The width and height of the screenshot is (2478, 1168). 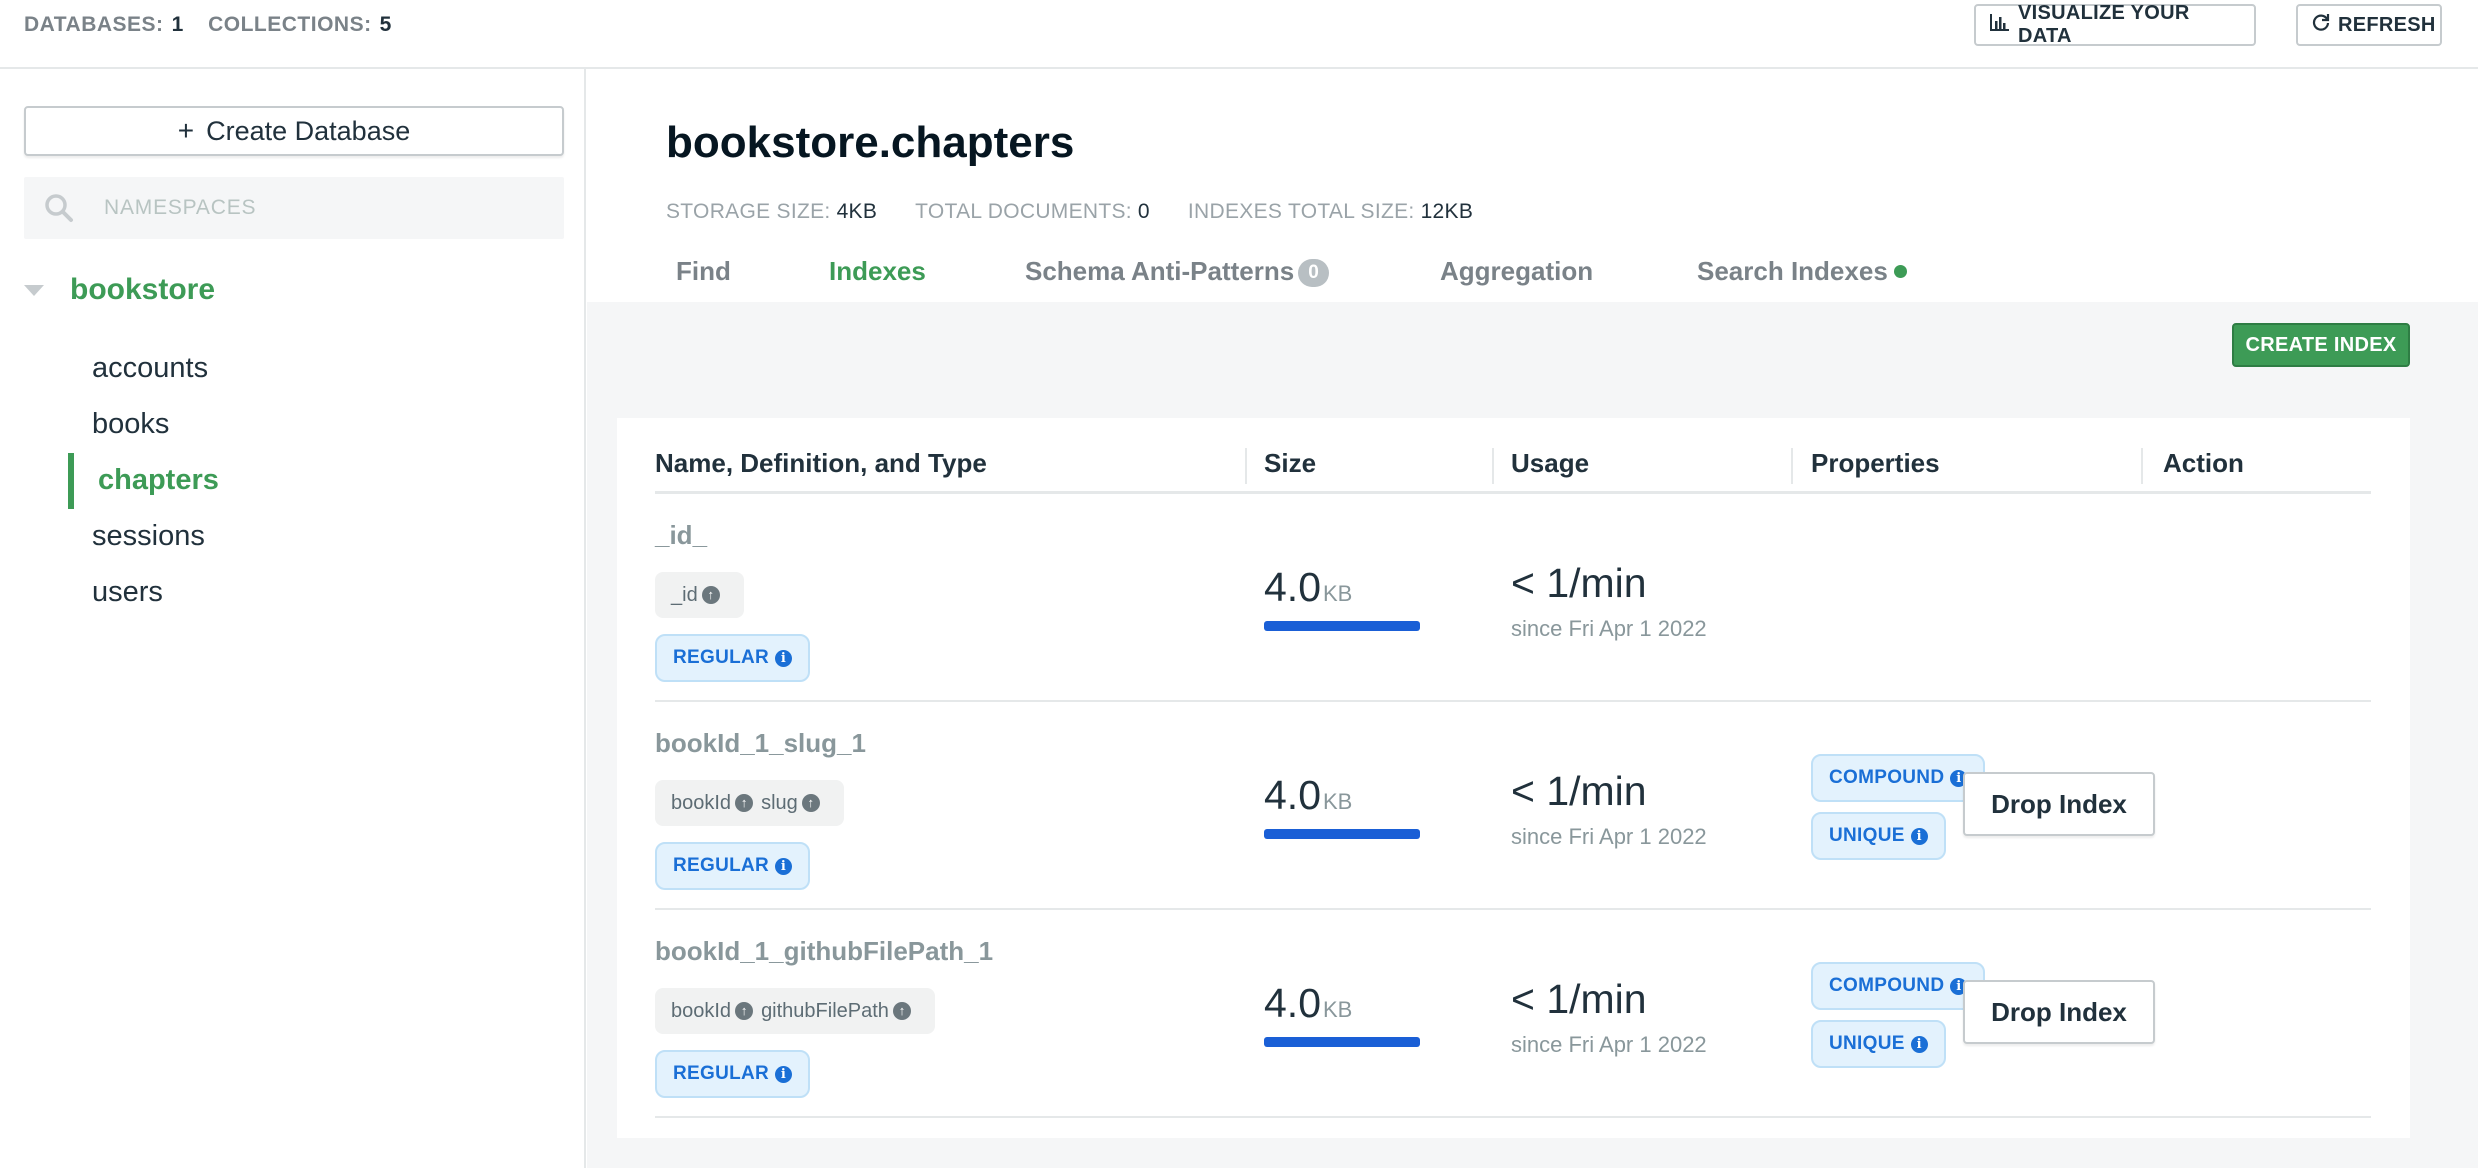 I want to click on column-header-action: Action, so click(x=2203, y=463).